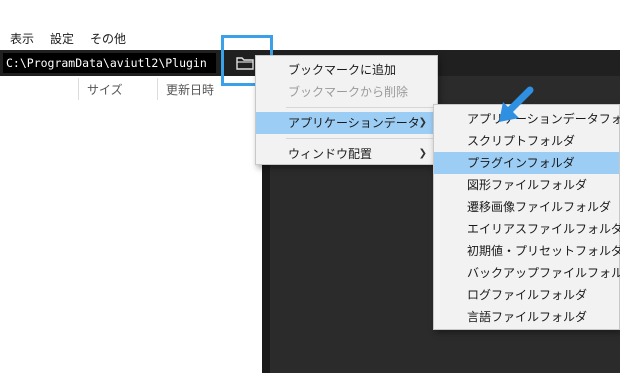  What do you see at coordinates (61, 39) in the screenshot?
I see `menu-settings: 設定` at bounding box center [61, 39].